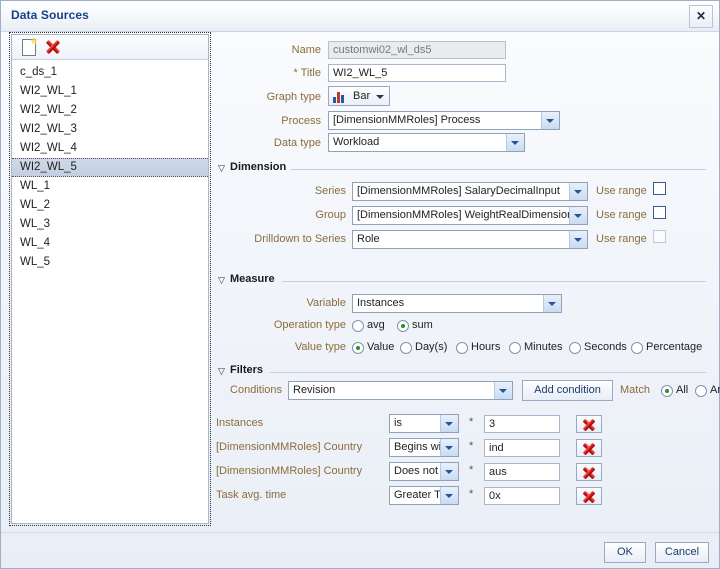 Image resolution: width=720 pixels, height=569 pixels. I want to click on drilldown-select: Role, so click(470, 239).